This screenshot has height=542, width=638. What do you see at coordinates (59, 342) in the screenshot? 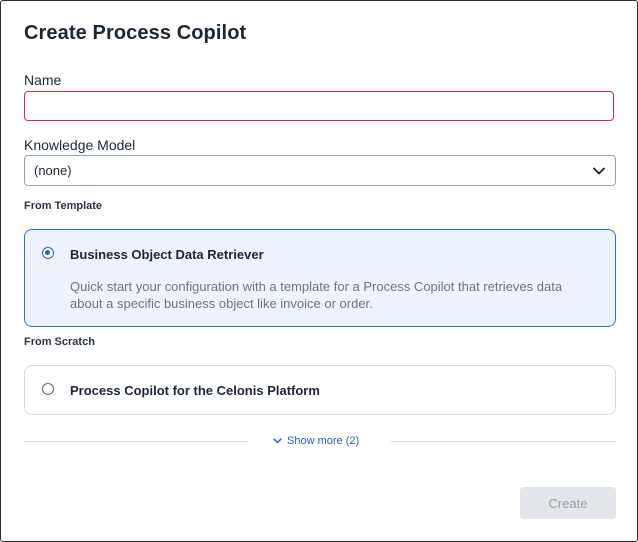
I see `from-scratch-label: From Scratch` at bounding box center [59, 342].